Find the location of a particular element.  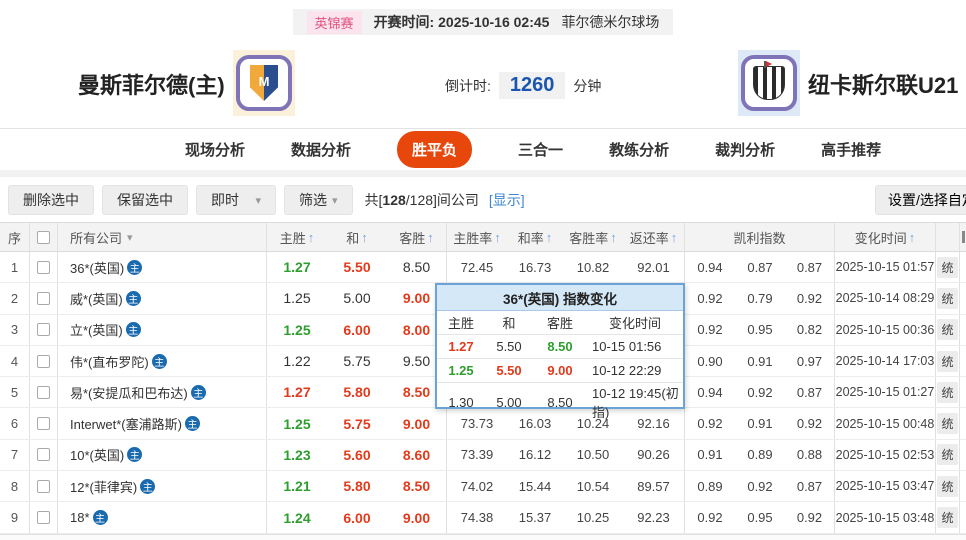

countdown-unit: 分钟 is located at coordinates (587, 85).